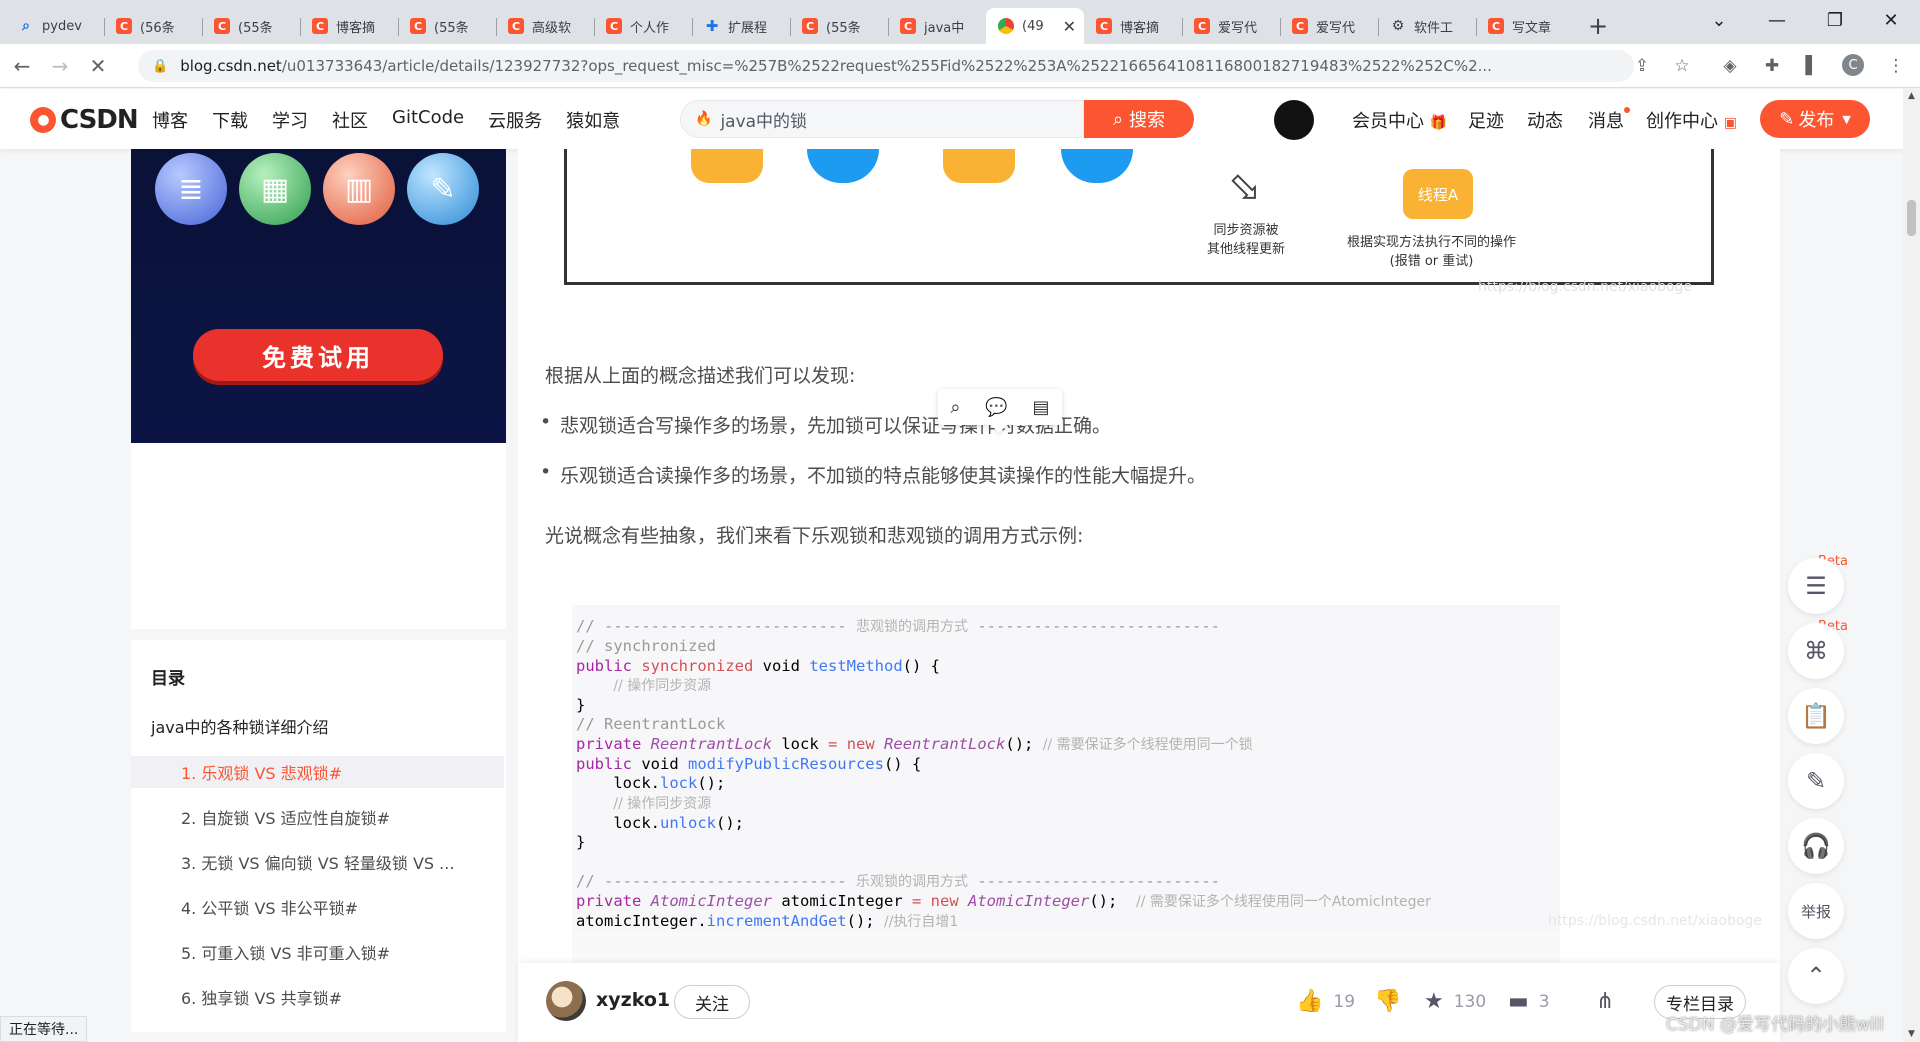 The image size is (1920, 1042). What do you see at coordinates (1911, 1034) in the screenshot?
I see `scroll-down-arrow-icon: ▼` at bounding box center [1911, 1034].